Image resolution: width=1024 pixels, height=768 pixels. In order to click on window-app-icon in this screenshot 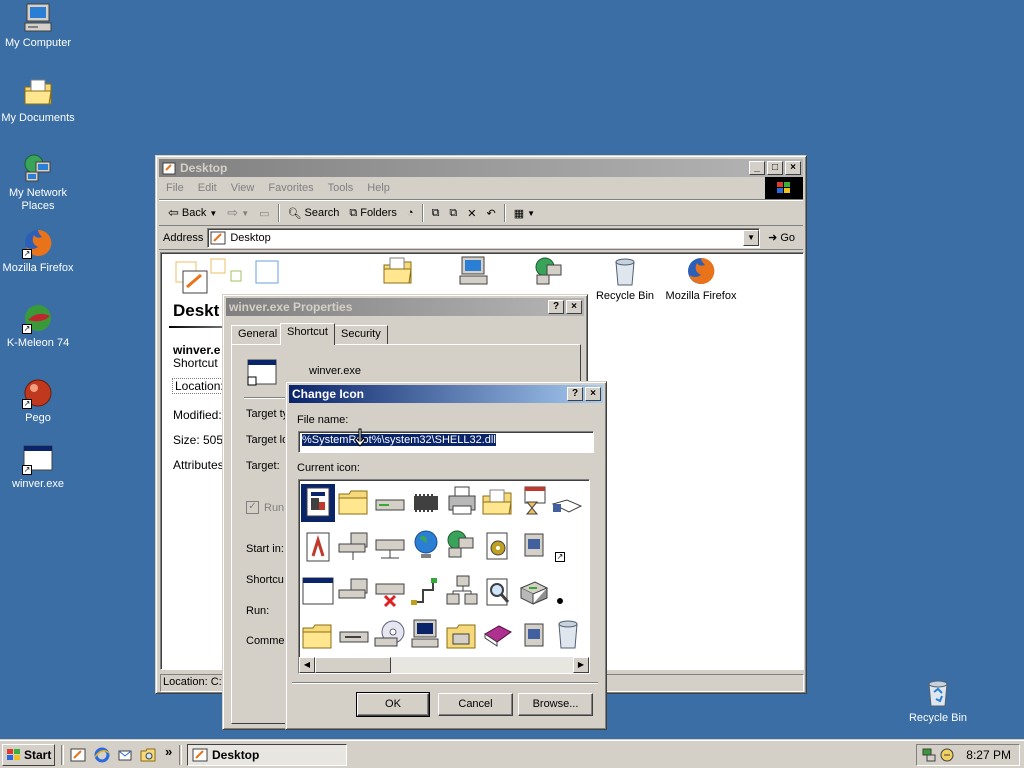, I will do `click(534, 637)`.